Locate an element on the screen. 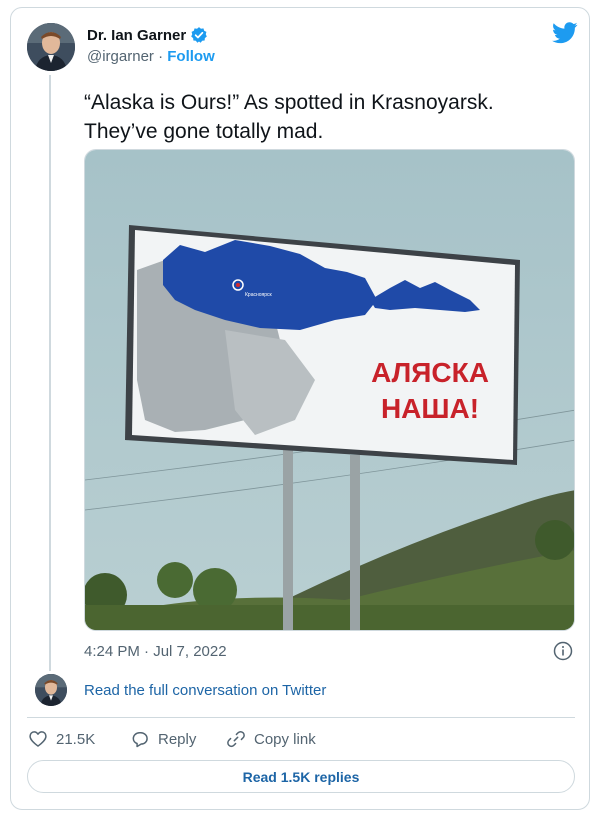 The image size is (600, 817). reply-icon is located at coordinates (140, 740).